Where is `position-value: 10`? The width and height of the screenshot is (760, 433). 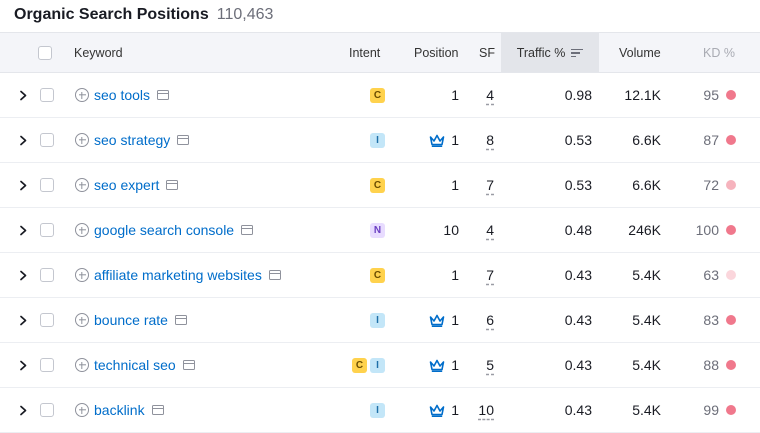
position-value: 10 is located at coordinates (451, 230).